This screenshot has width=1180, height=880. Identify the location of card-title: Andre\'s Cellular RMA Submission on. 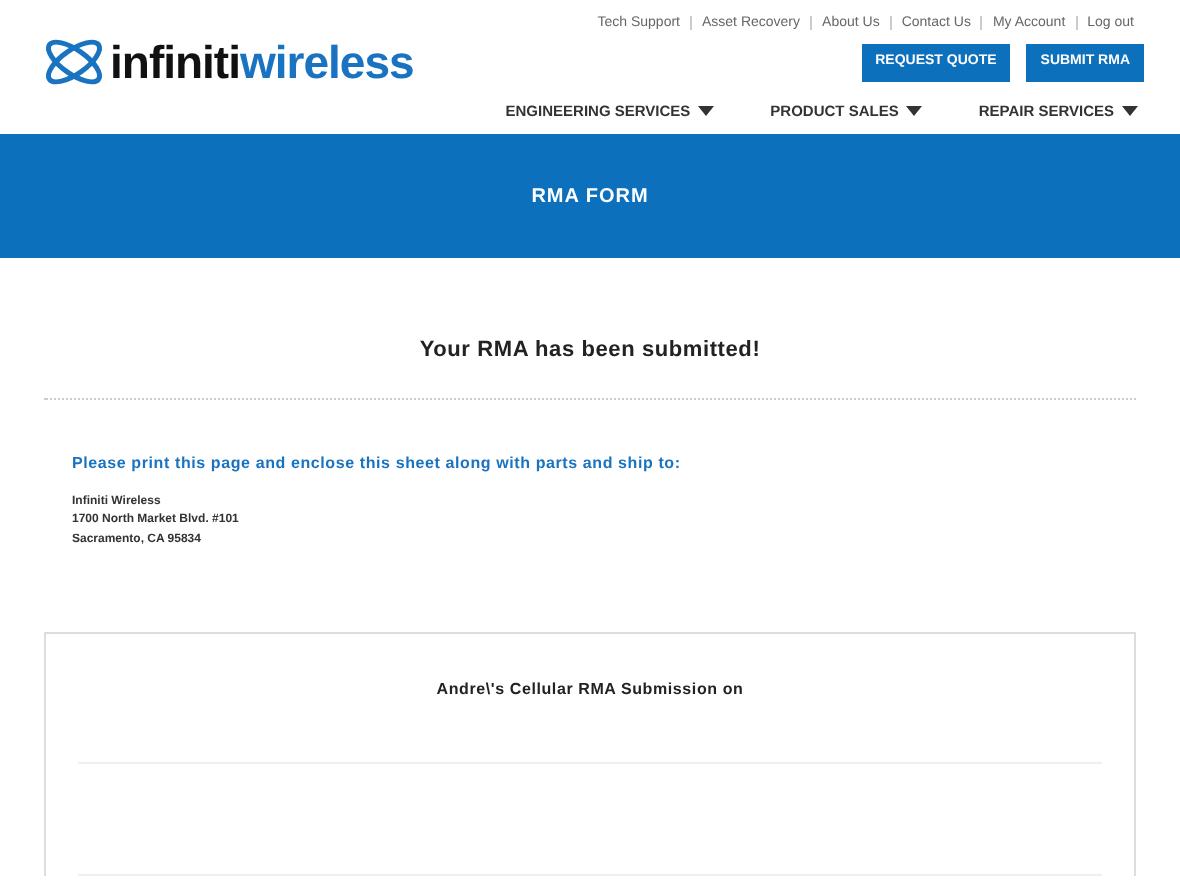
(590, 699).